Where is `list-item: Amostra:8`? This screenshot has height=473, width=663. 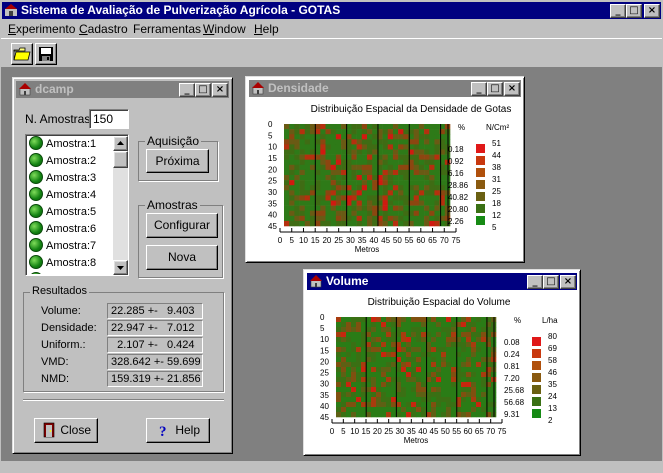
list-item: Amostra:8 is located at coordinates (70, 263).